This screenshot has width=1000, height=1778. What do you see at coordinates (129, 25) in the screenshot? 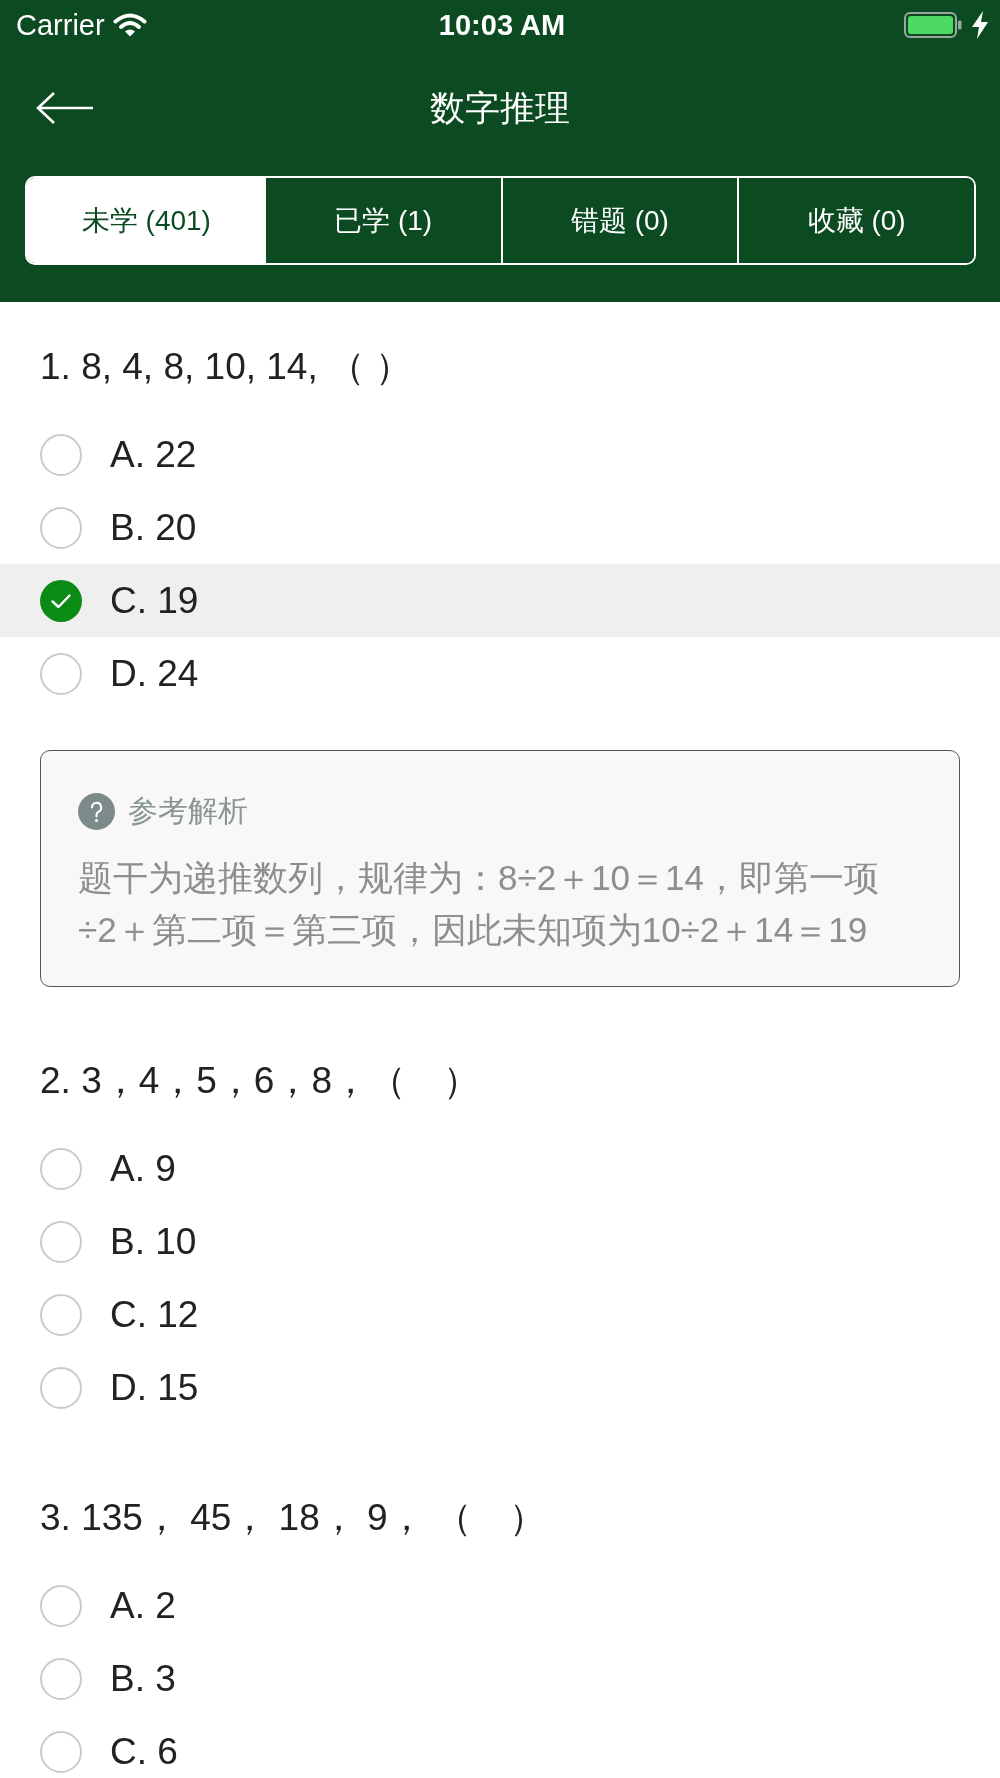
I see `wifi-icon` at bounding box center [129, 25].